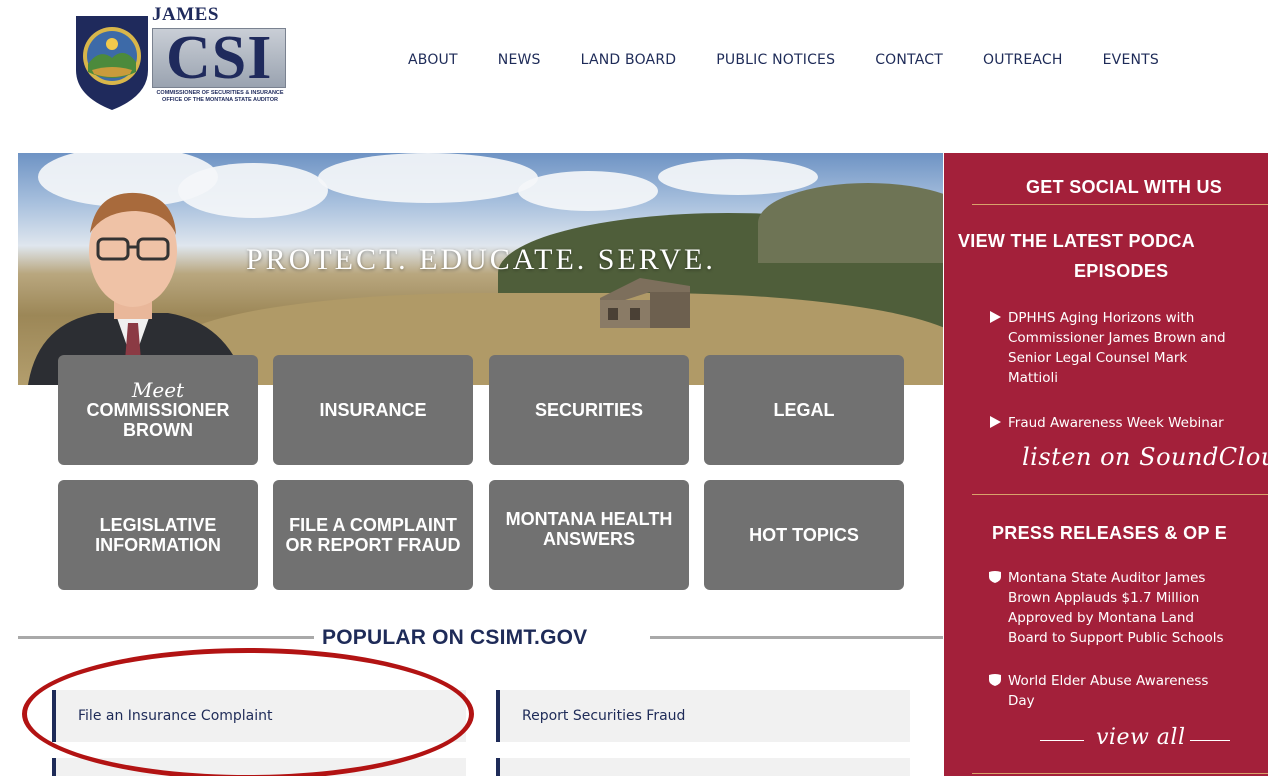 The image size is (1268, 776). Describe the element at coordinates (481, 259) in the screenshot. I see `hero-tagline: PROTECT. EDUCATE. SERVE.` at that location.